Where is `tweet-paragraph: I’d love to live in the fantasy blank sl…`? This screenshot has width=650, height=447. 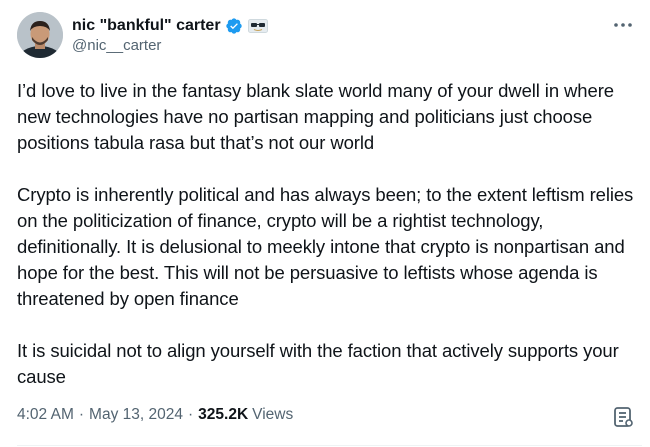 tweet-paragraph: I’d love to live in the fantasy blank sl… is located at coordinates (315, 116).